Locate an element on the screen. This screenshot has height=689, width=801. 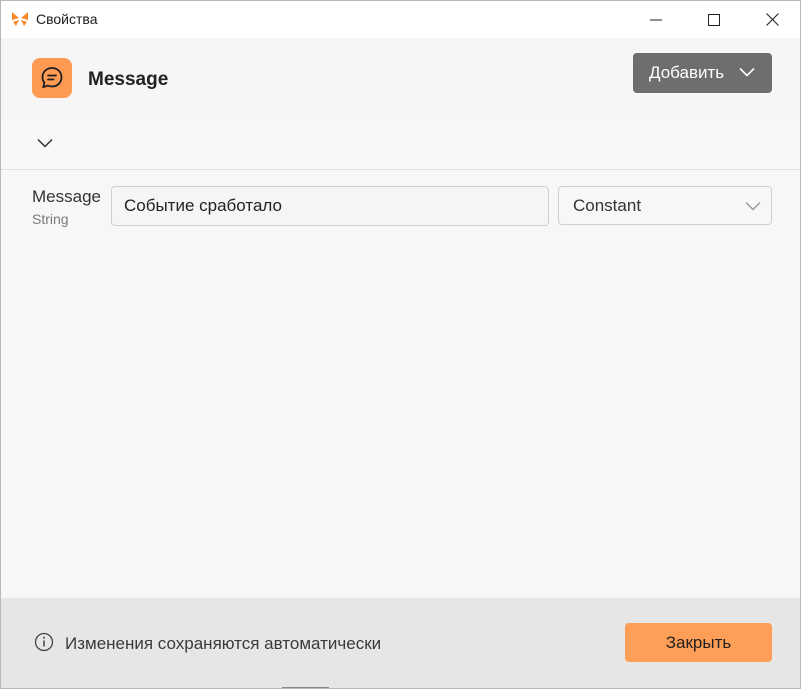
add-button-label: Добавить is located at coordinates (687, 72).